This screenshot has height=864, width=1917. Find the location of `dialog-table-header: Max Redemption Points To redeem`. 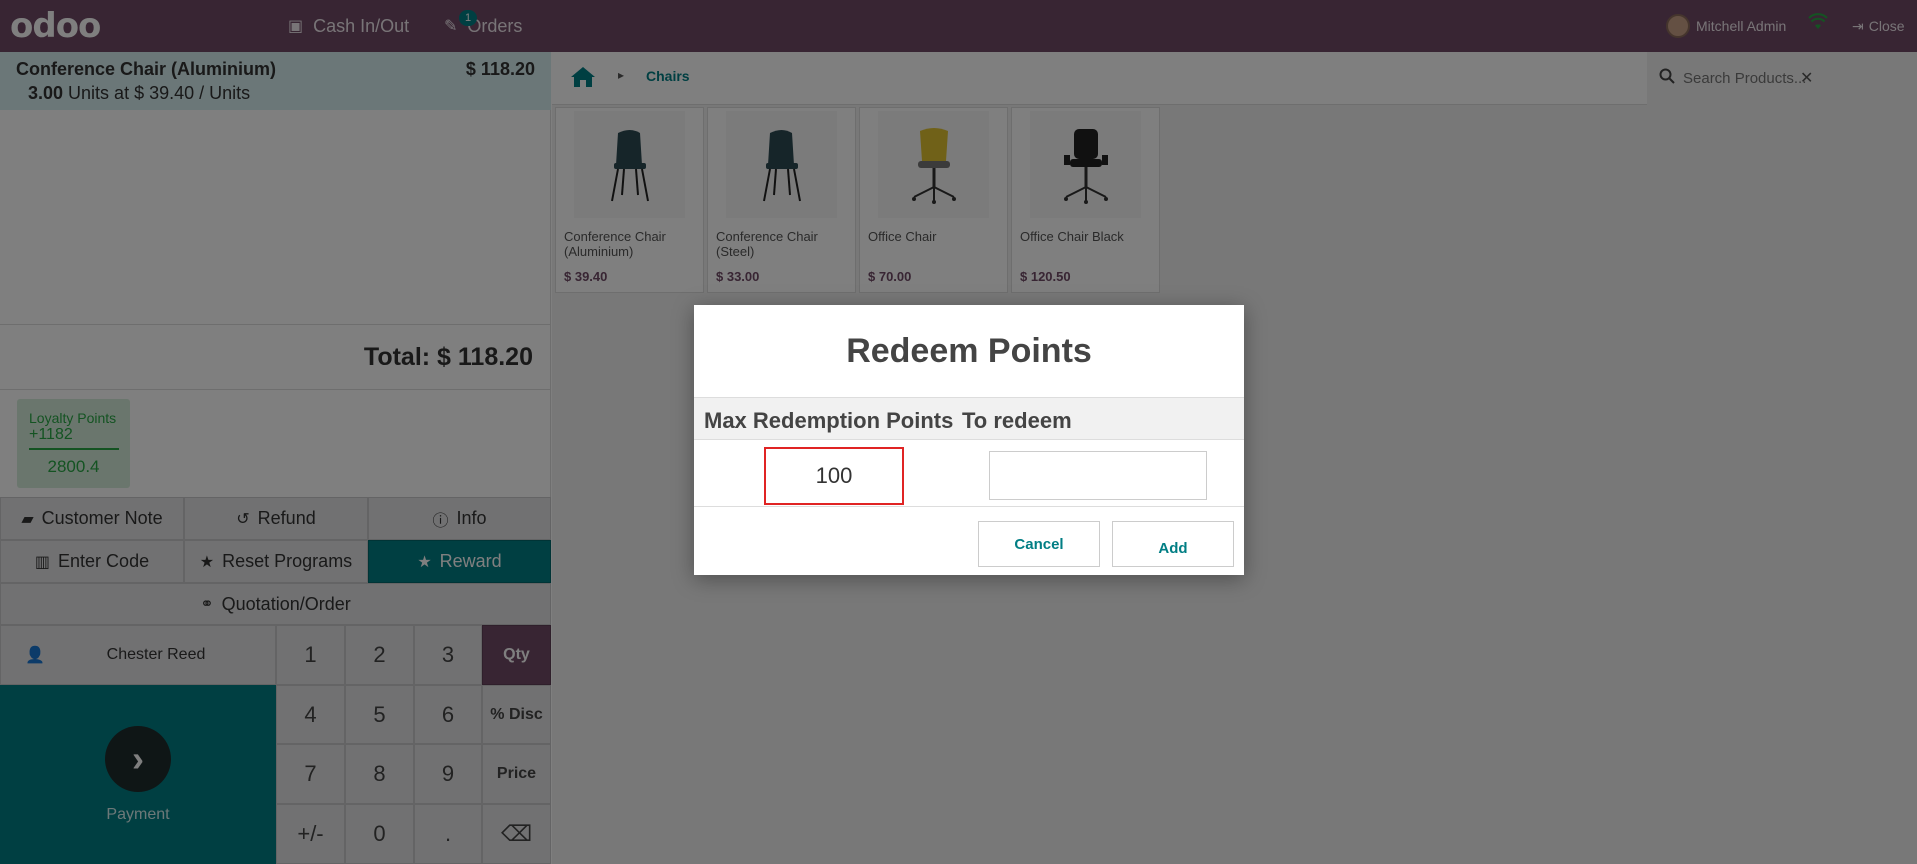

dialog-table-header: Max Redemption Points To redeem is located at coordinates (969, 419).